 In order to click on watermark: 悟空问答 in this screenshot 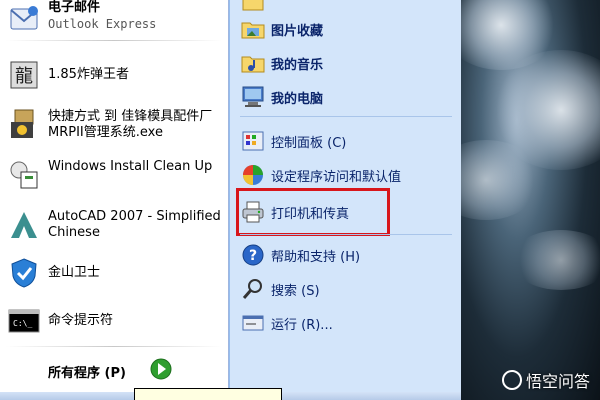, I will do `click(545, 380)`.